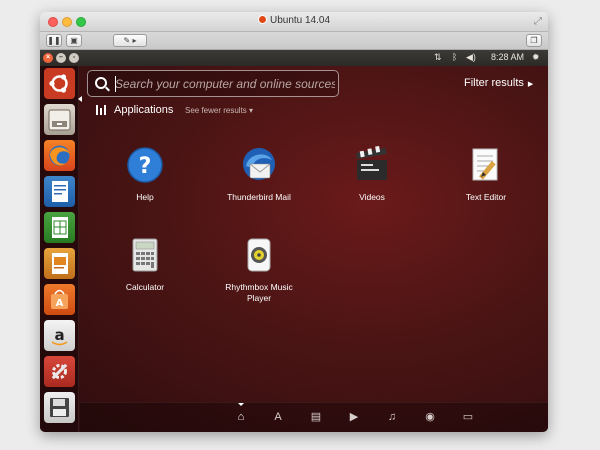  Describe the element at coordinates (530, 84) in the screenshot. I see `chevron-right-icon: ▶` at that location.